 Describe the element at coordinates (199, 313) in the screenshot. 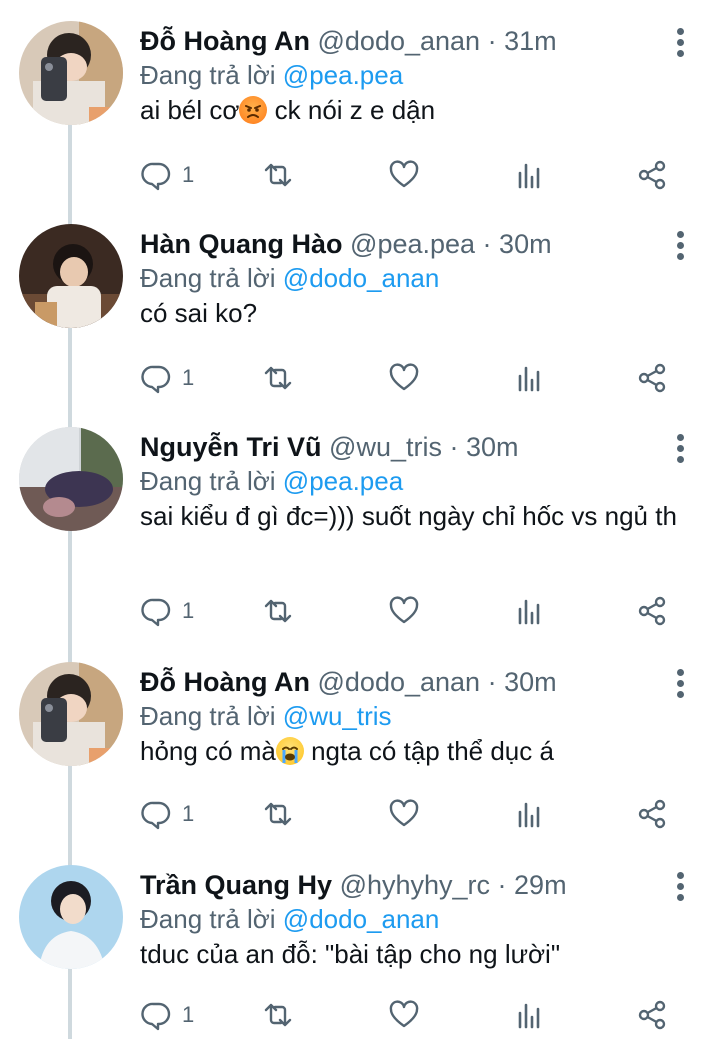

I see `tweet-text: có sai ko?` at that location.